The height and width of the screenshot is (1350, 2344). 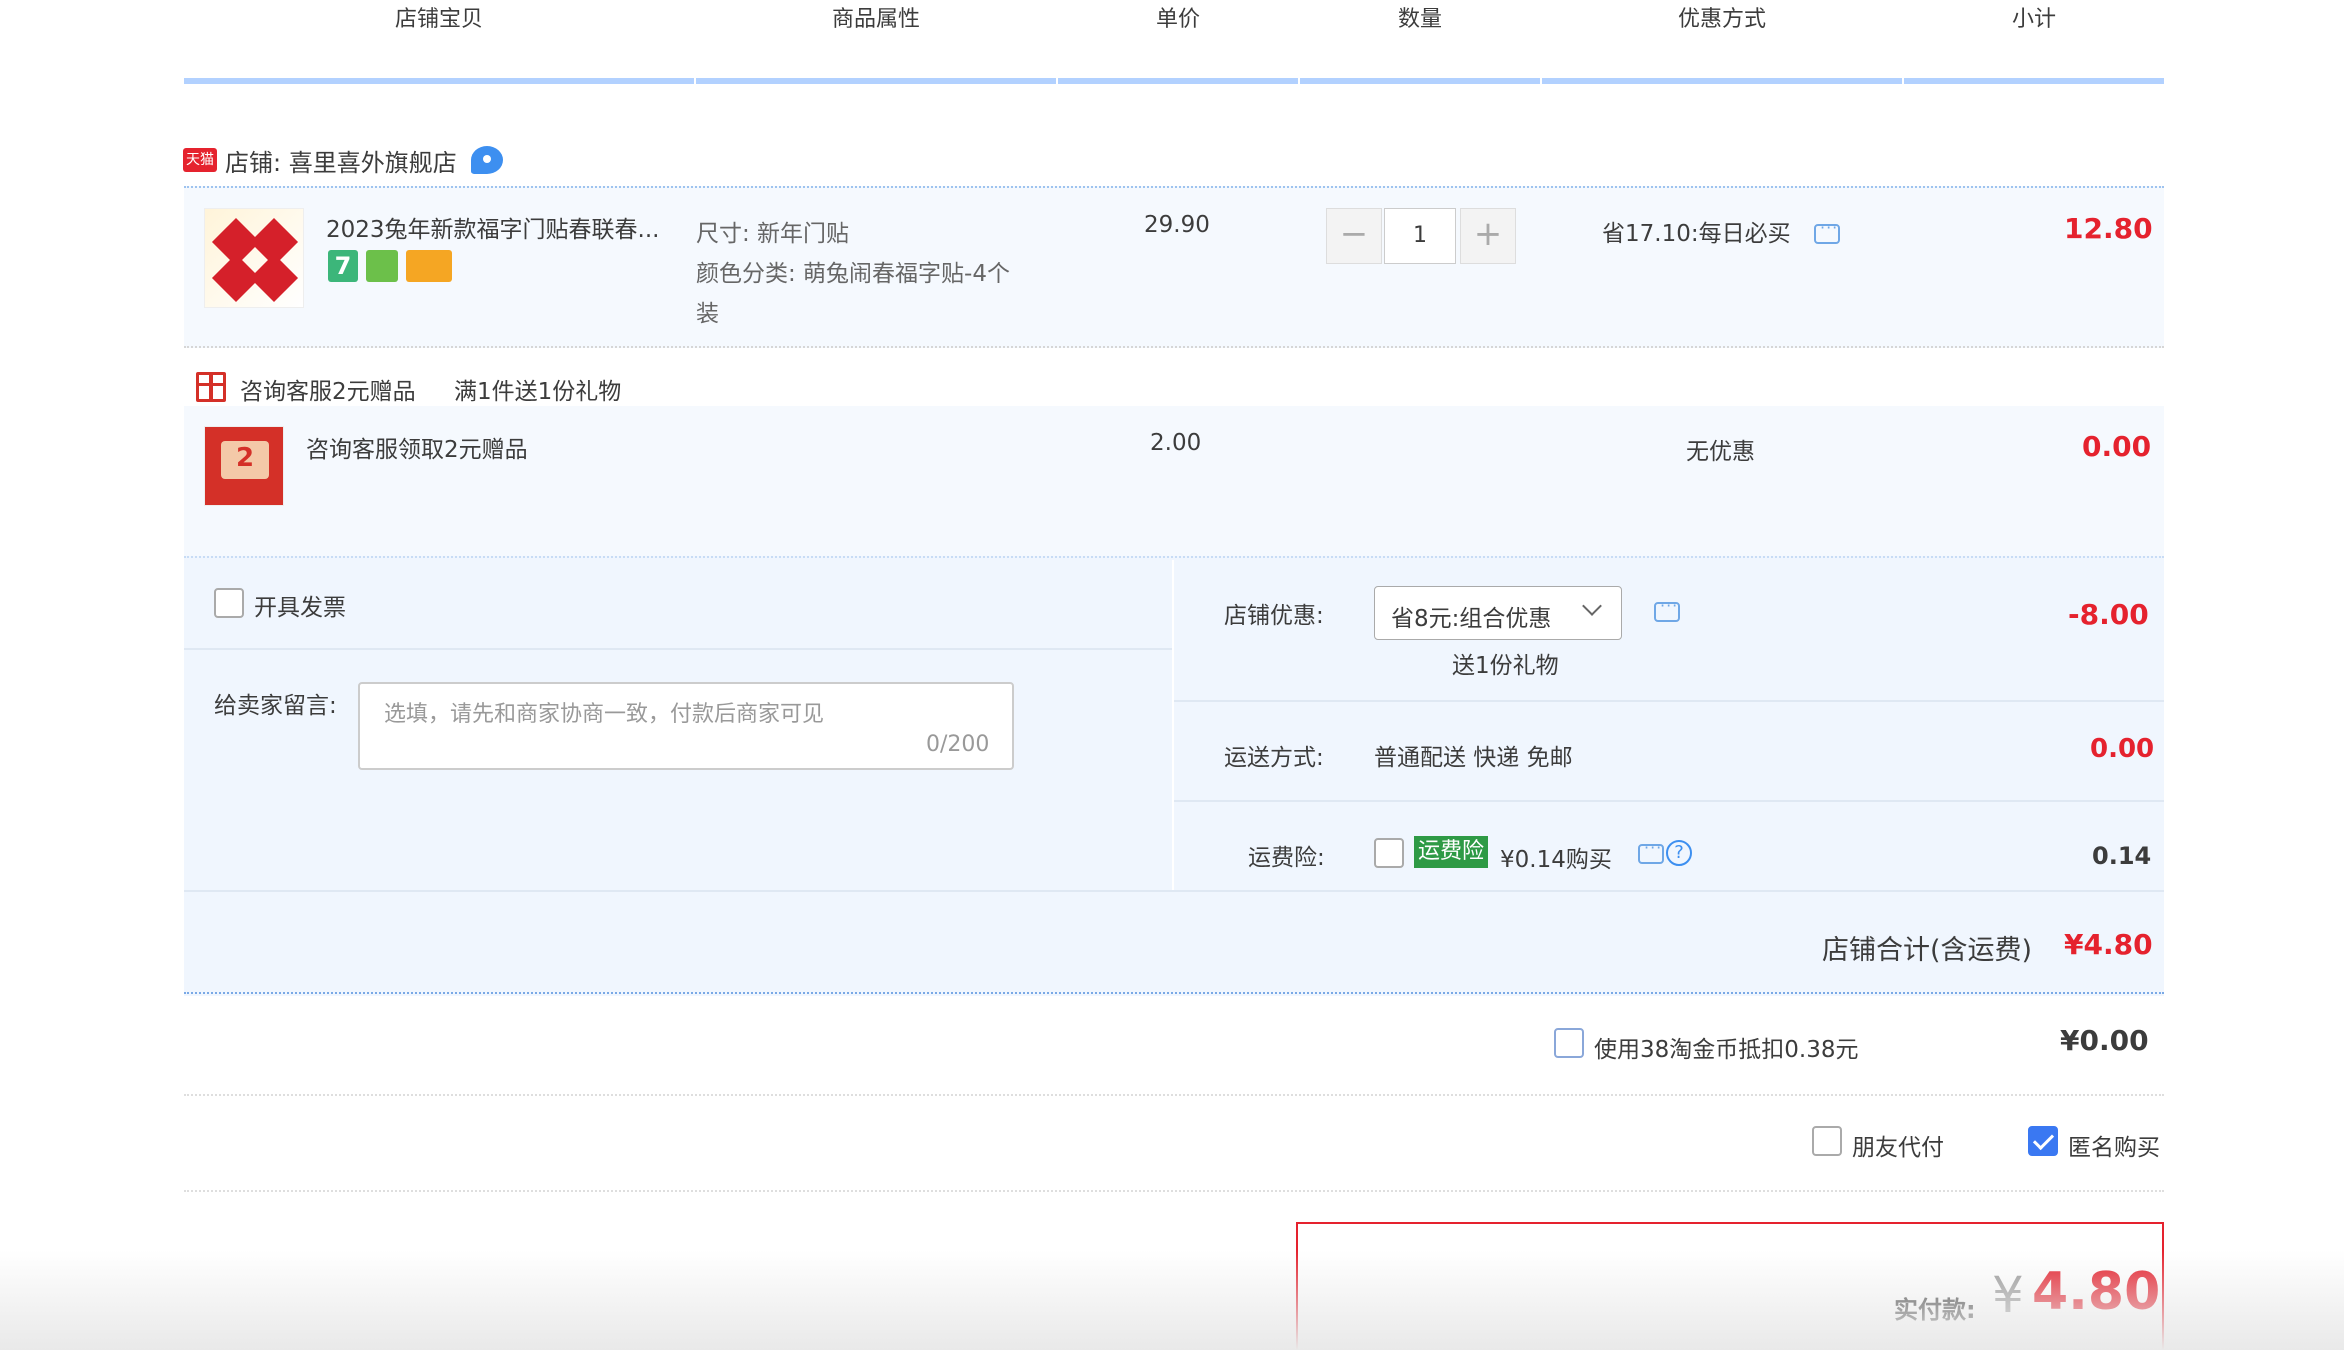 What do you see at coordinates (1827, 1141) in the screenshot?
I see `friend-pay-checkbox` at bounding box center [1827, 1141].